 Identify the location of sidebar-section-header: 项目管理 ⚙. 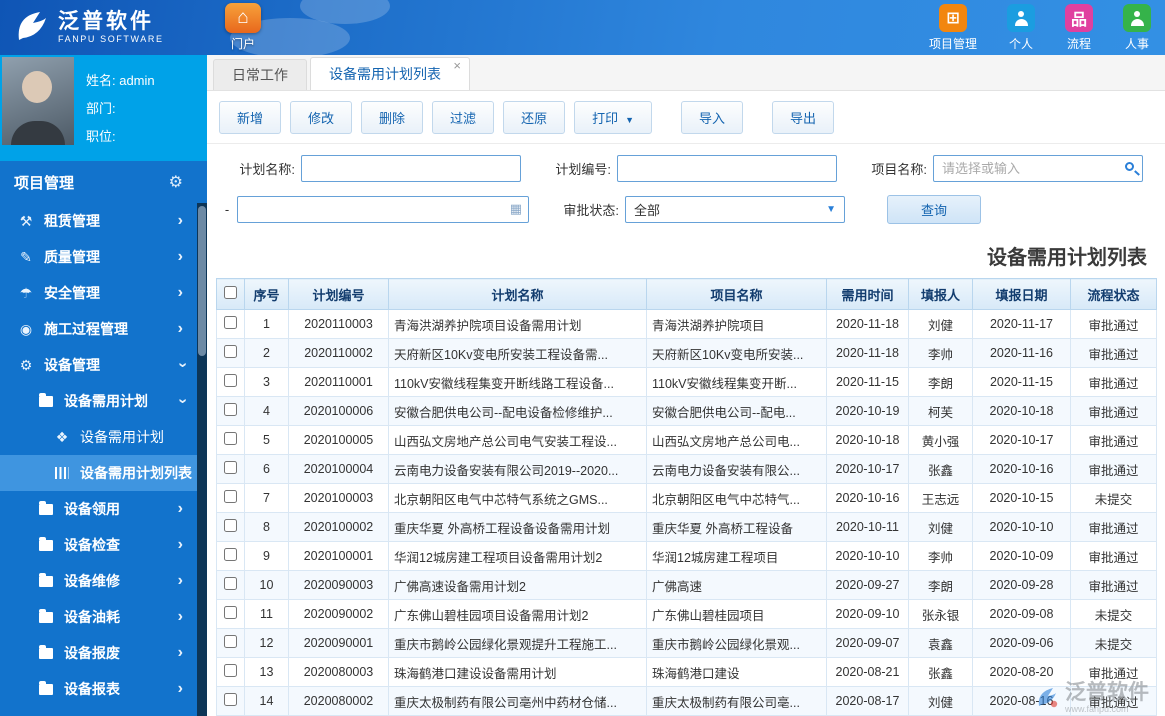
(103, 182).